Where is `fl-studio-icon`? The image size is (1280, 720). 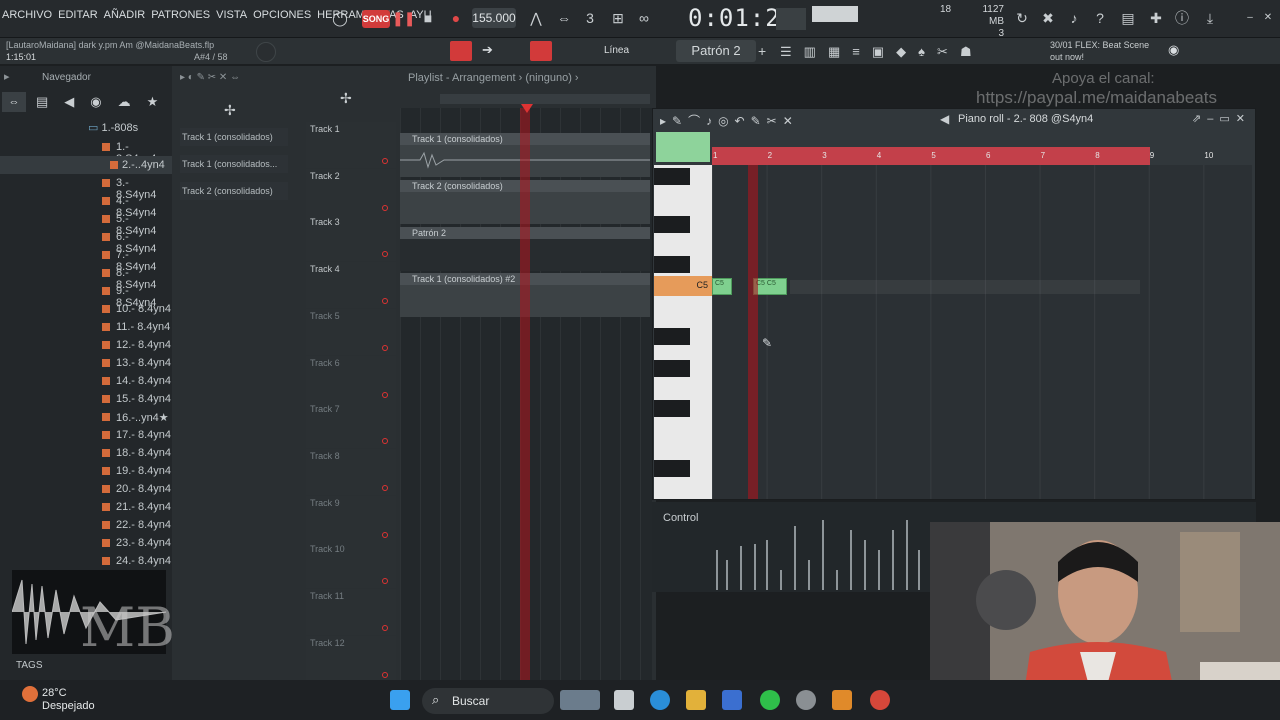
fl-studio-icon is located at coordinates (842, 700).